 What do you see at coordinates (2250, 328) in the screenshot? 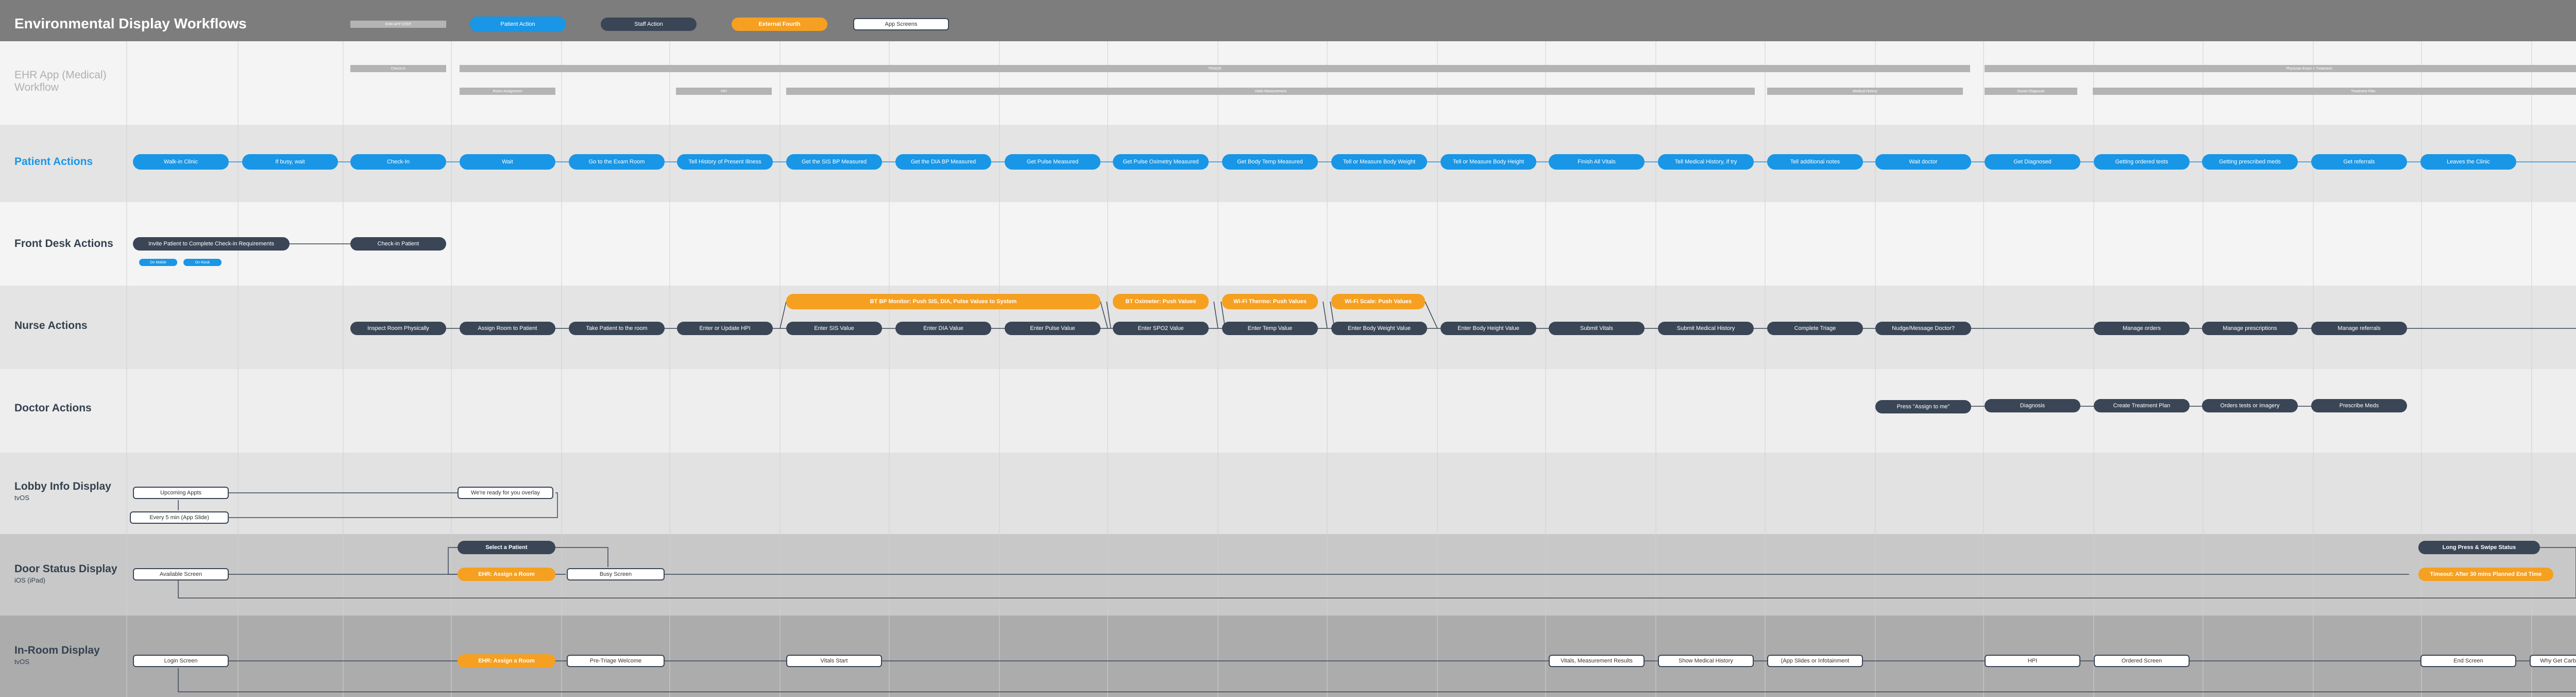
I see `nurse-action: Manage prescriptions` at bounding box center [2250, 328].